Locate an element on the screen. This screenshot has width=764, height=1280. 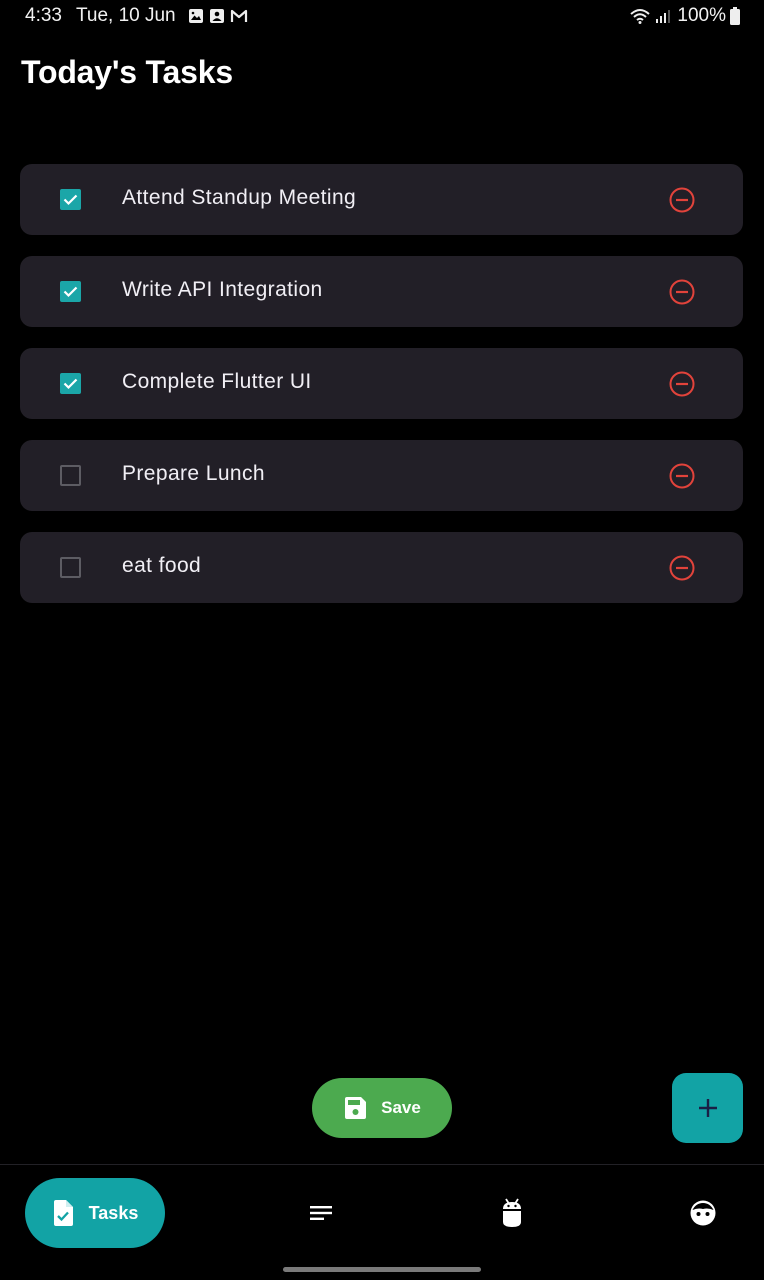
page-title: Today's Tasks is located at coordinates (127, 72).